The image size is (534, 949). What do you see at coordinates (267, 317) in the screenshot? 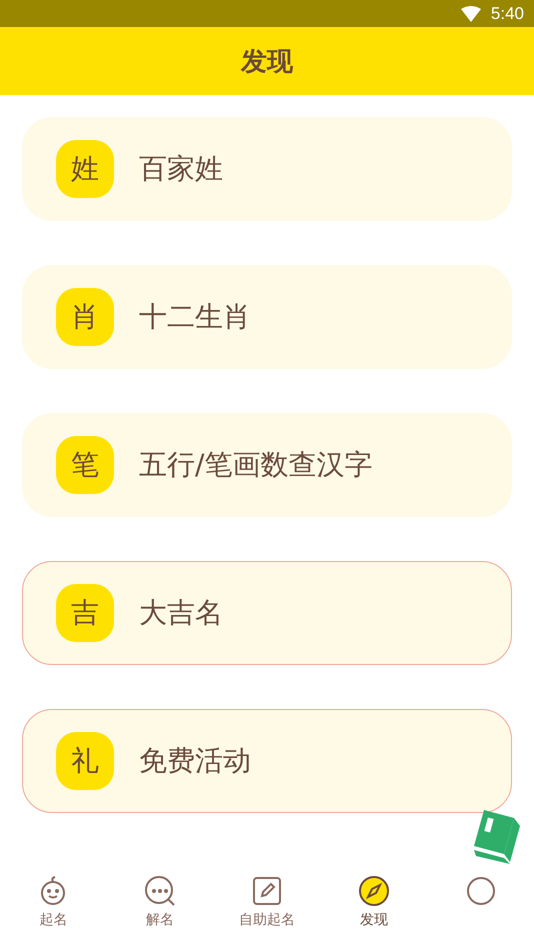
I see `menu-card: 肖 十二生肖` at bounding box center [267, 317].